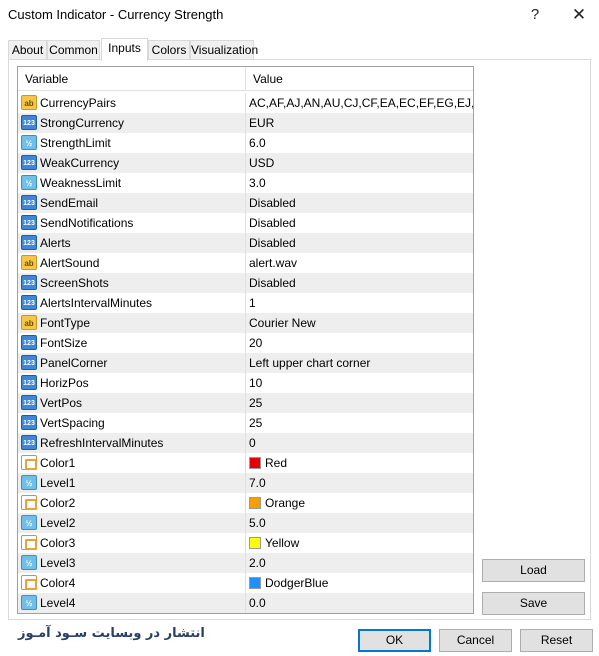 This screenshot has height=656, width=599. Describe the element at coordinates (64, 343) in the screenshot. I see `variable-label: FontSize` at that location.